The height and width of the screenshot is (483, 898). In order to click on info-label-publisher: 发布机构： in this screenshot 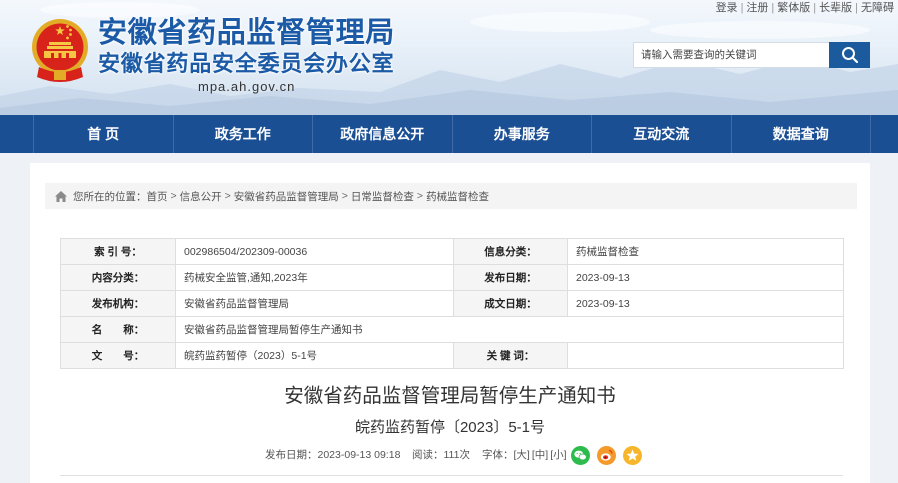, I will do `click(118, 303)`.